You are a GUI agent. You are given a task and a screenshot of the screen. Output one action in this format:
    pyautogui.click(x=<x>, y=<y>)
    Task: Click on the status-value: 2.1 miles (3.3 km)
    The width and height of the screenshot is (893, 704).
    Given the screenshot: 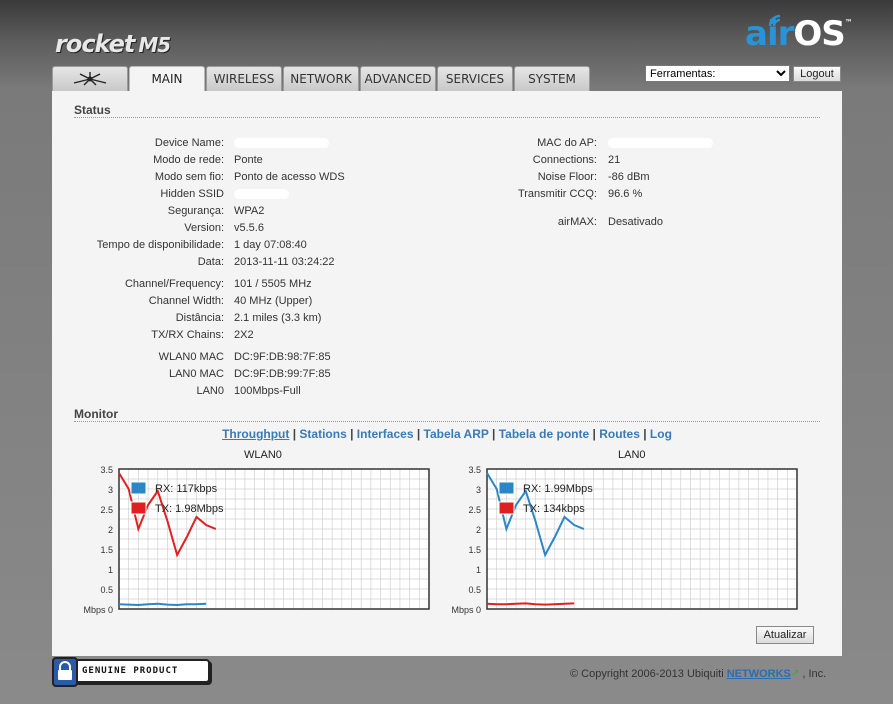 What is the action you would take?
    pyautogui.click(x=278, y=318)
    